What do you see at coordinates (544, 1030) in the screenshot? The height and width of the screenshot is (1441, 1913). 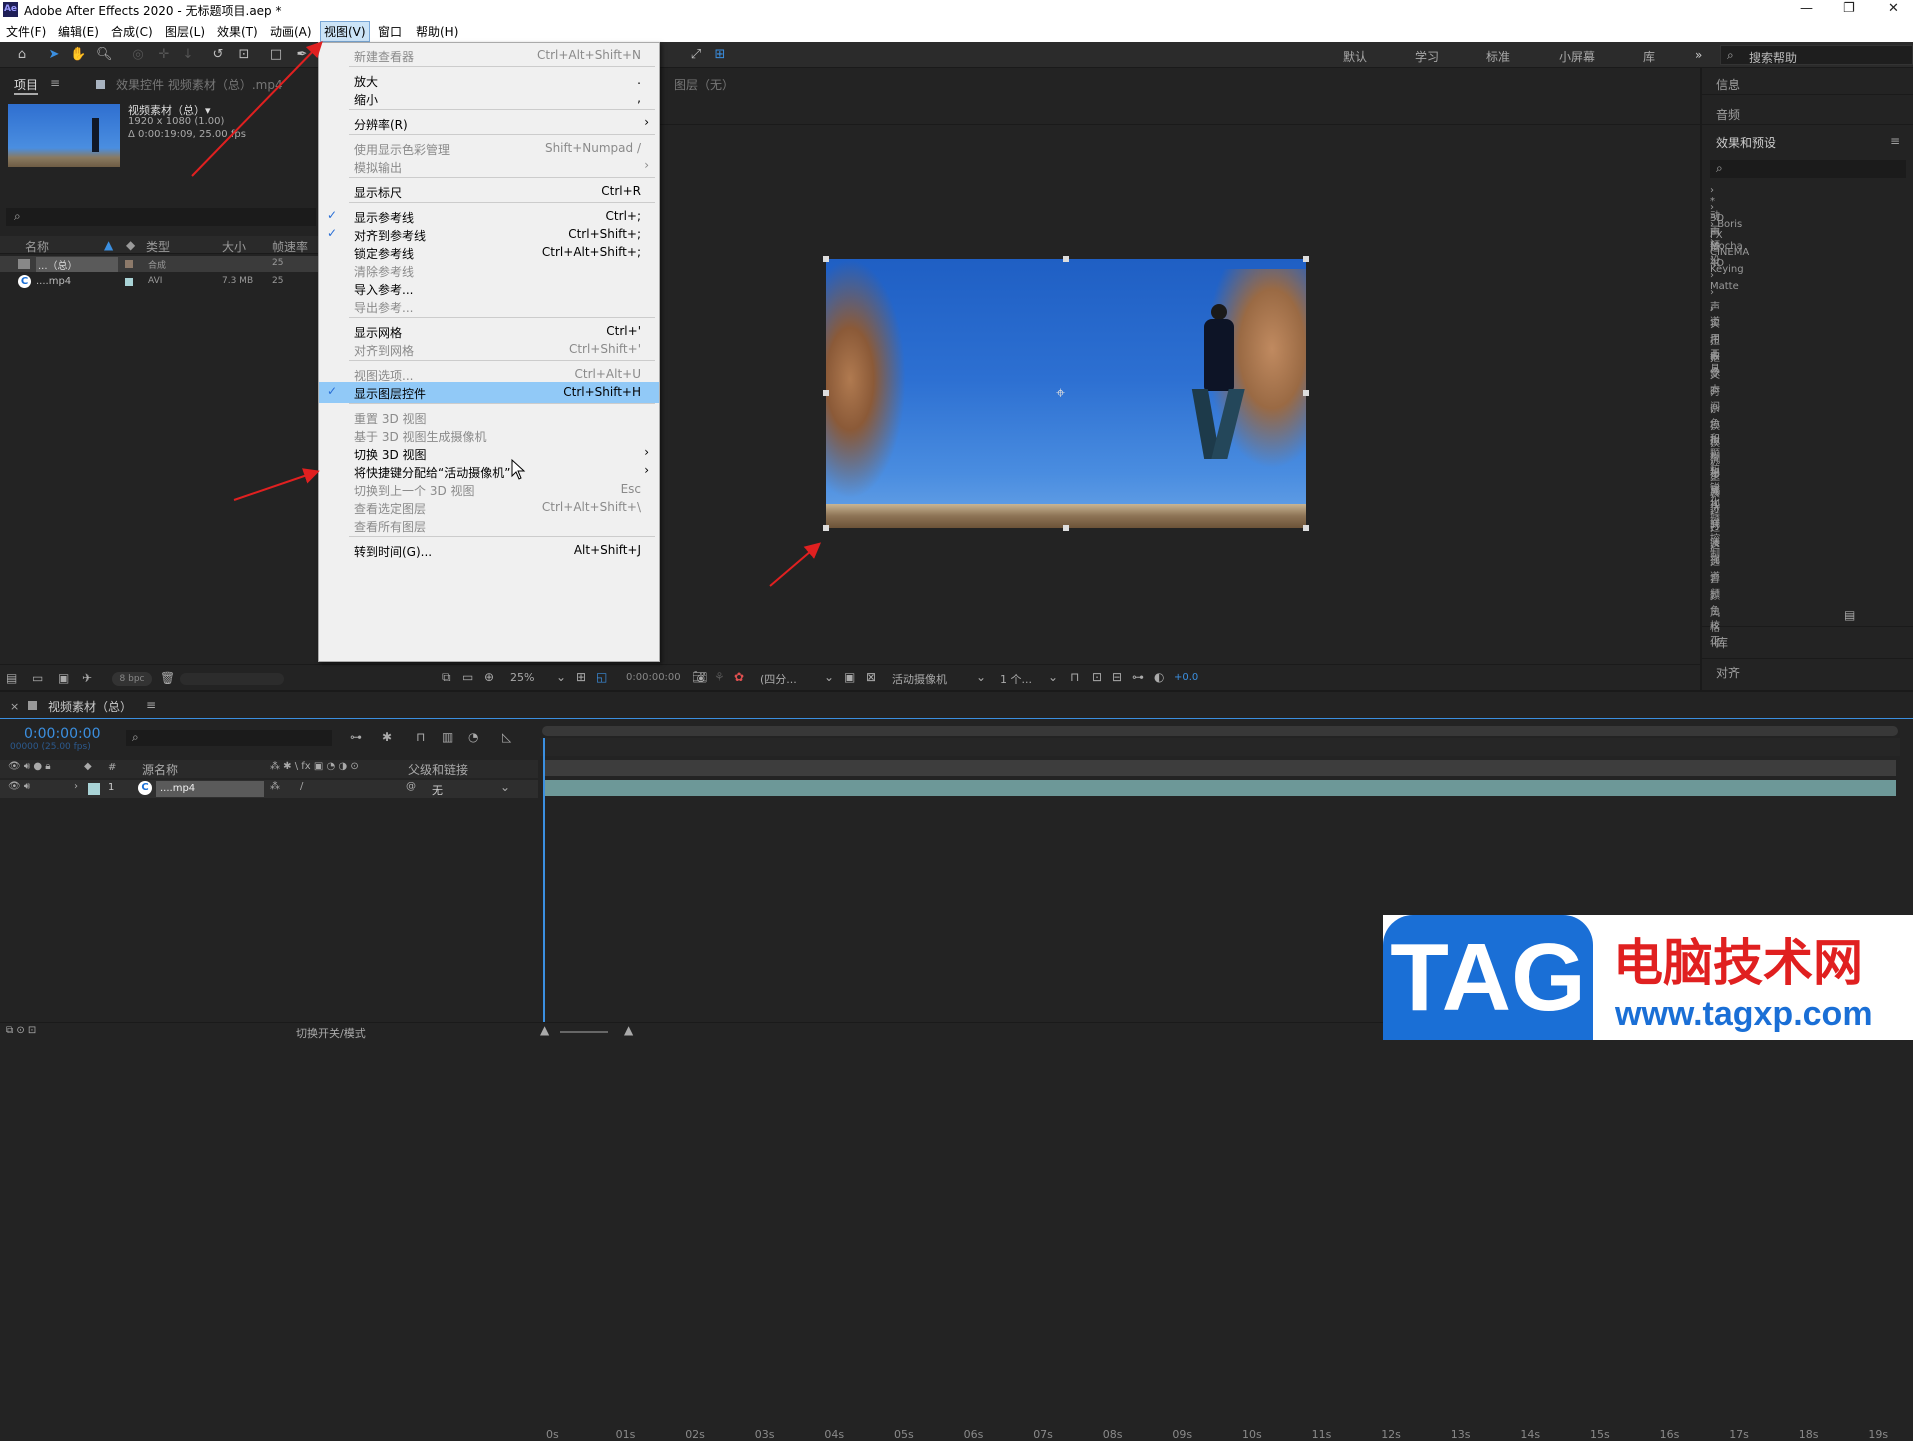 I see `zoom-out-icon: ▲` at bounding box center [544, 1030].